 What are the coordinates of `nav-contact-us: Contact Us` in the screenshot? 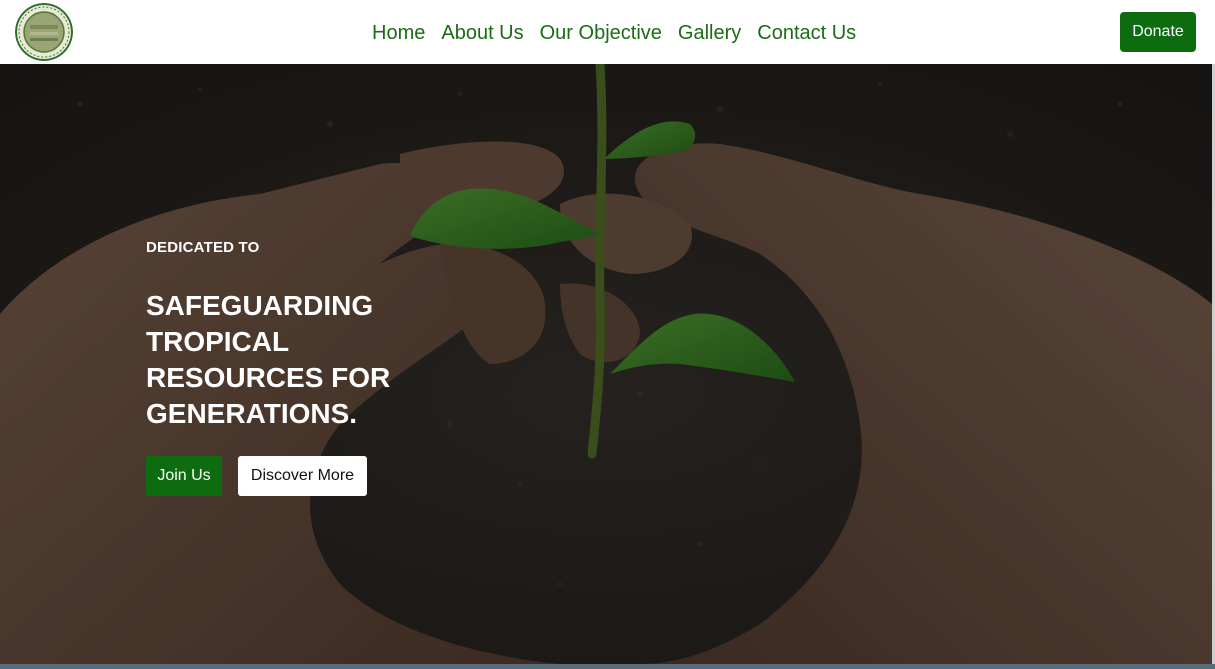 It's located at (806, 33).